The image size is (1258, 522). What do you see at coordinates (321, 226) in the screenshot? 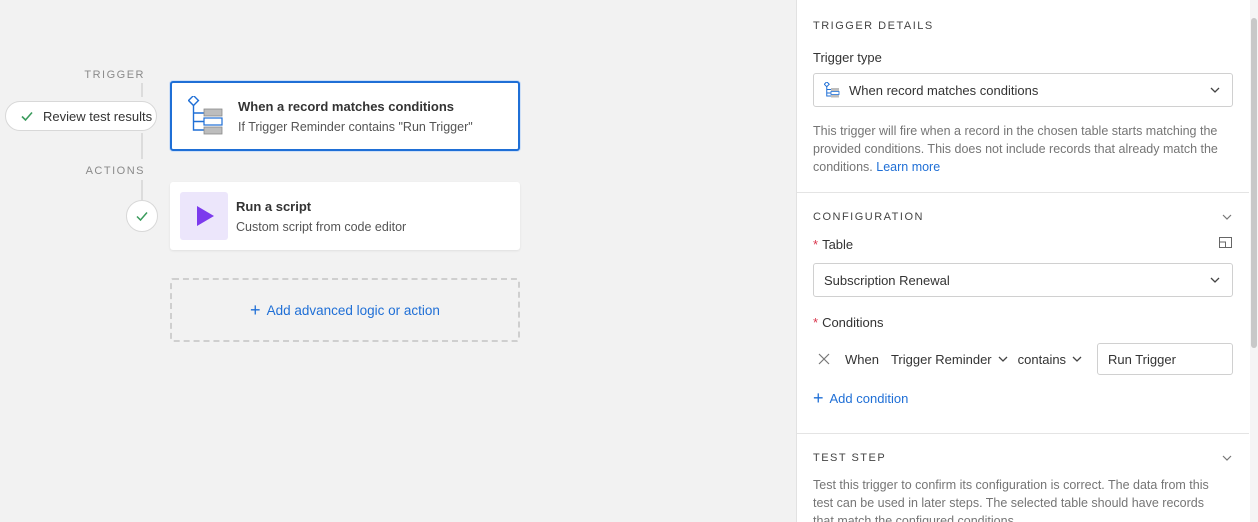
I see `run-script-subtitle: Custom script from code editor` at bounding box center [321, 226].